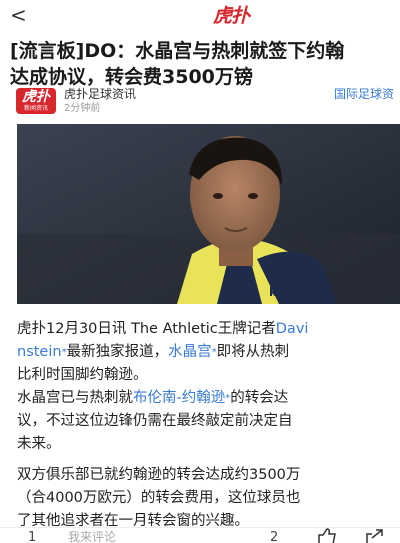 The height and width of the screenshot is (543, 400). I want to click on paragraph-line: 比利时国脚约翰逊。, so click(82, 375).